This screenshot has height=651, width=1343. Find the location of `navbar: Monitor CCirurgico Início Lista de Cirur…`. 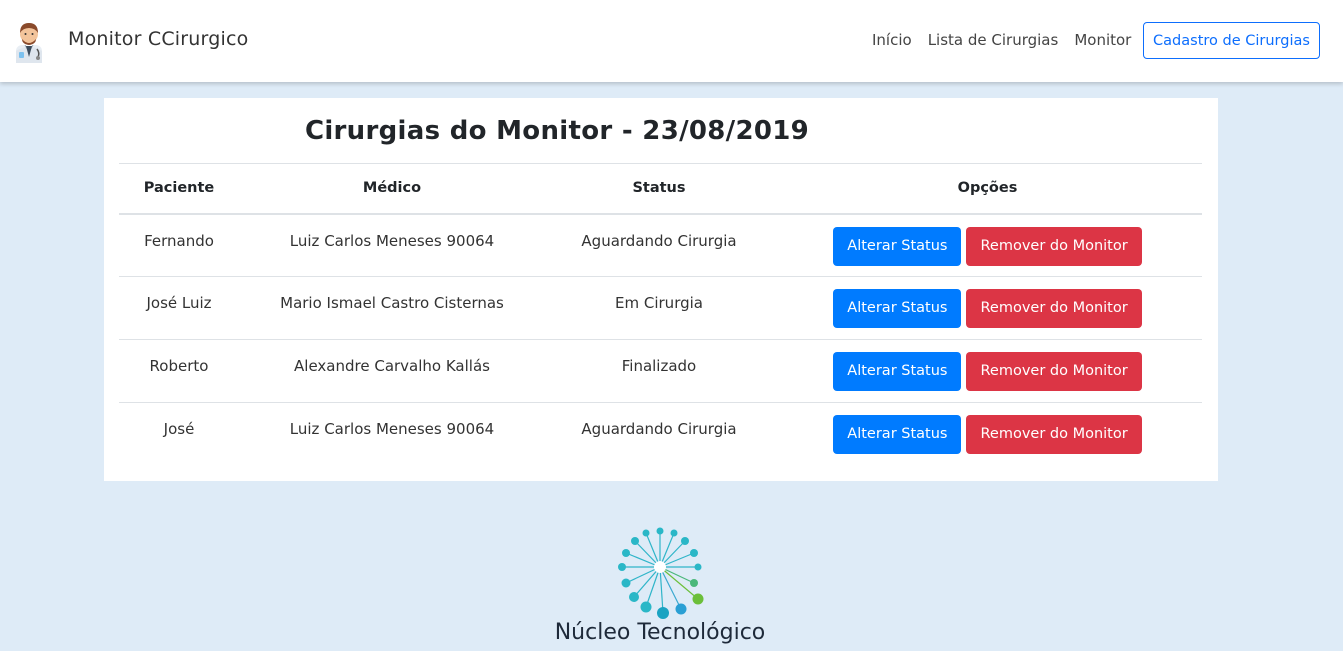

navbar: Monitor CCirurgico Início Lista de Cirur… is located at coordinates (671, 41).